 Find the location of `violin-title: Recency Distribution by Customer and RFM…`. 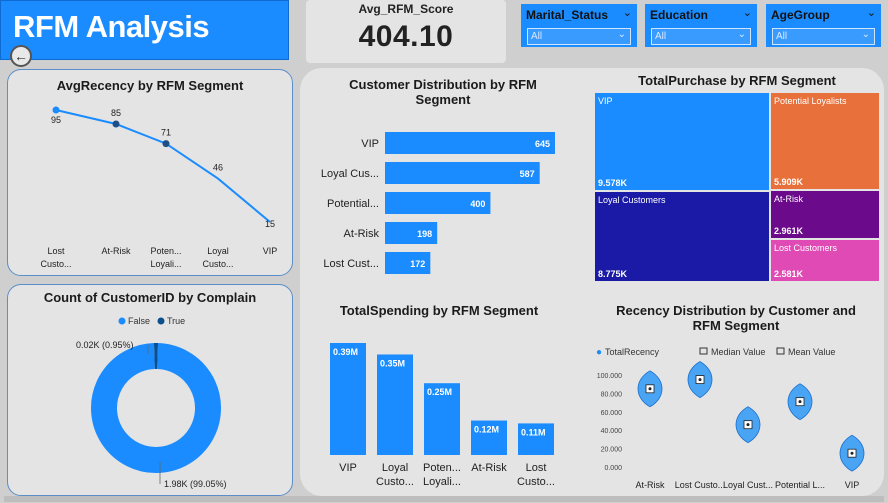

violin-title: Recency Distribution by Customer and RFM… is located at coordinates (736, 318).